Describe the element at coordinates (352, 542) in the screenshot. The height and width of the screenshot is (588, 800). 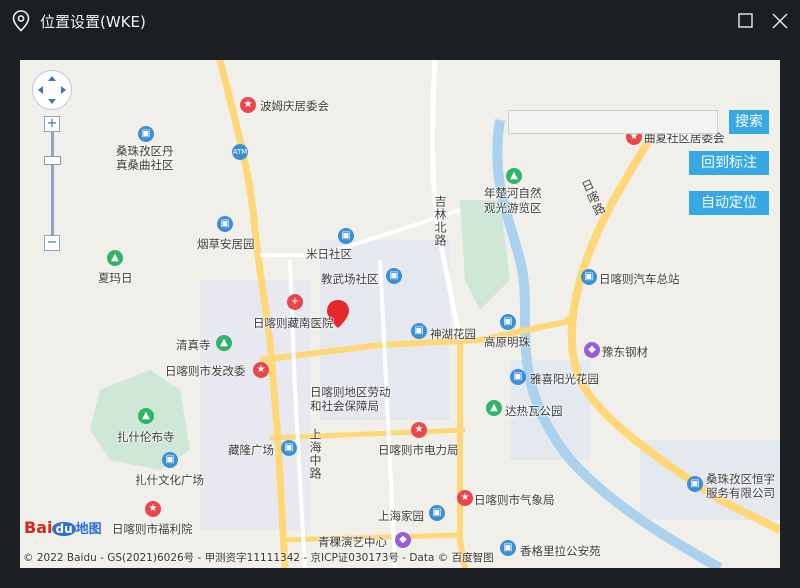
I see `poi-label: 青稞演艺中心` at that location.